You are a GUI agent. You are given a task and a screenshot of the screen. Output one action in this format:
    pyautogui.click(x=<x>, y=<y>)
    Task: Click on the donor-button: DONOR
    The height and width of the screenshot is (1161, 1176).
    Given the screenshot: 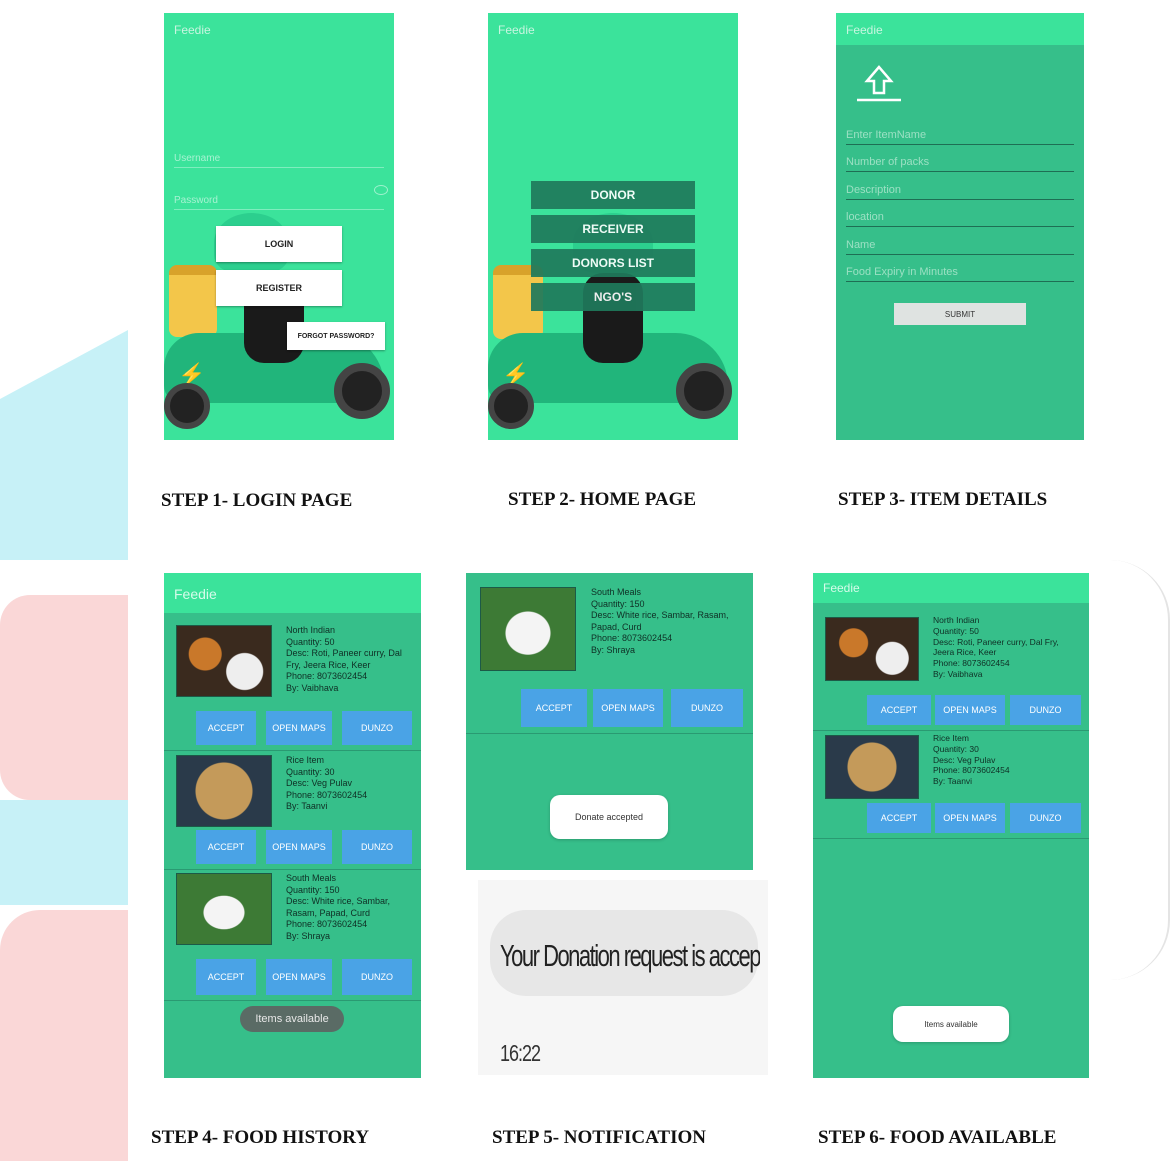 What is the action you would take?
    pyautogui.click(x=613, y=195)
    